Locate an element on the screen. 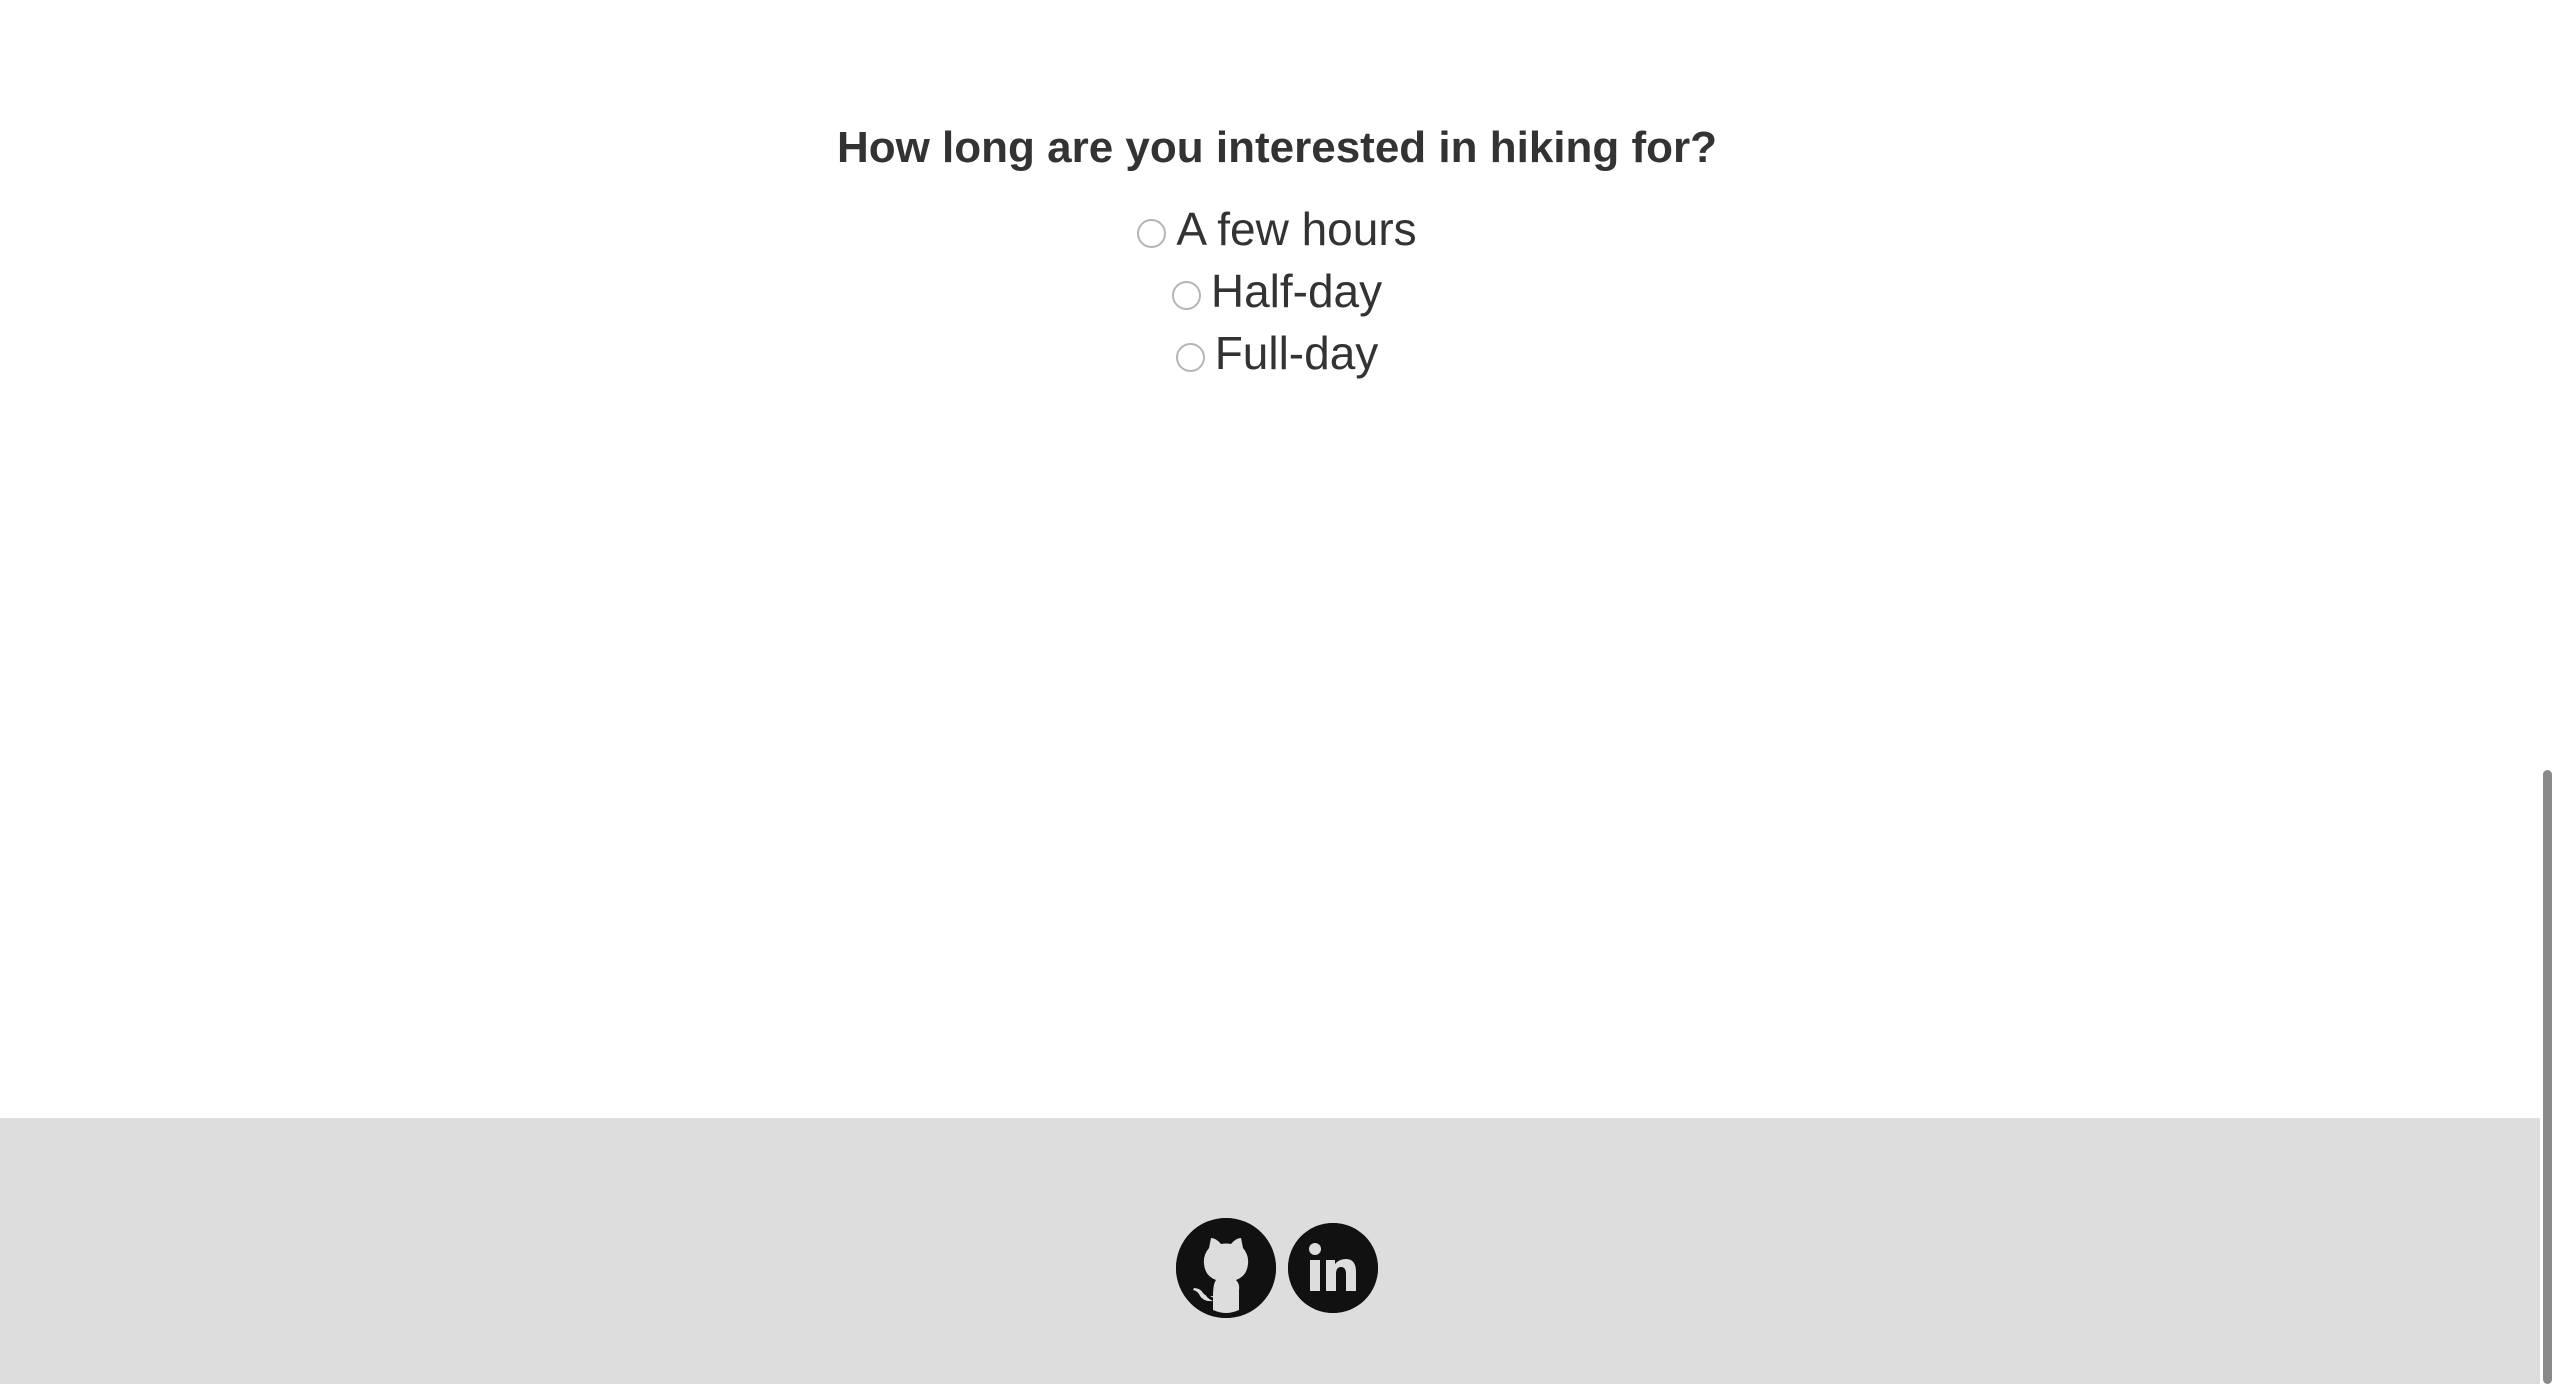 This screenshot has width=2554, height=1384. github-link is located at coordinates (1226, 1268).